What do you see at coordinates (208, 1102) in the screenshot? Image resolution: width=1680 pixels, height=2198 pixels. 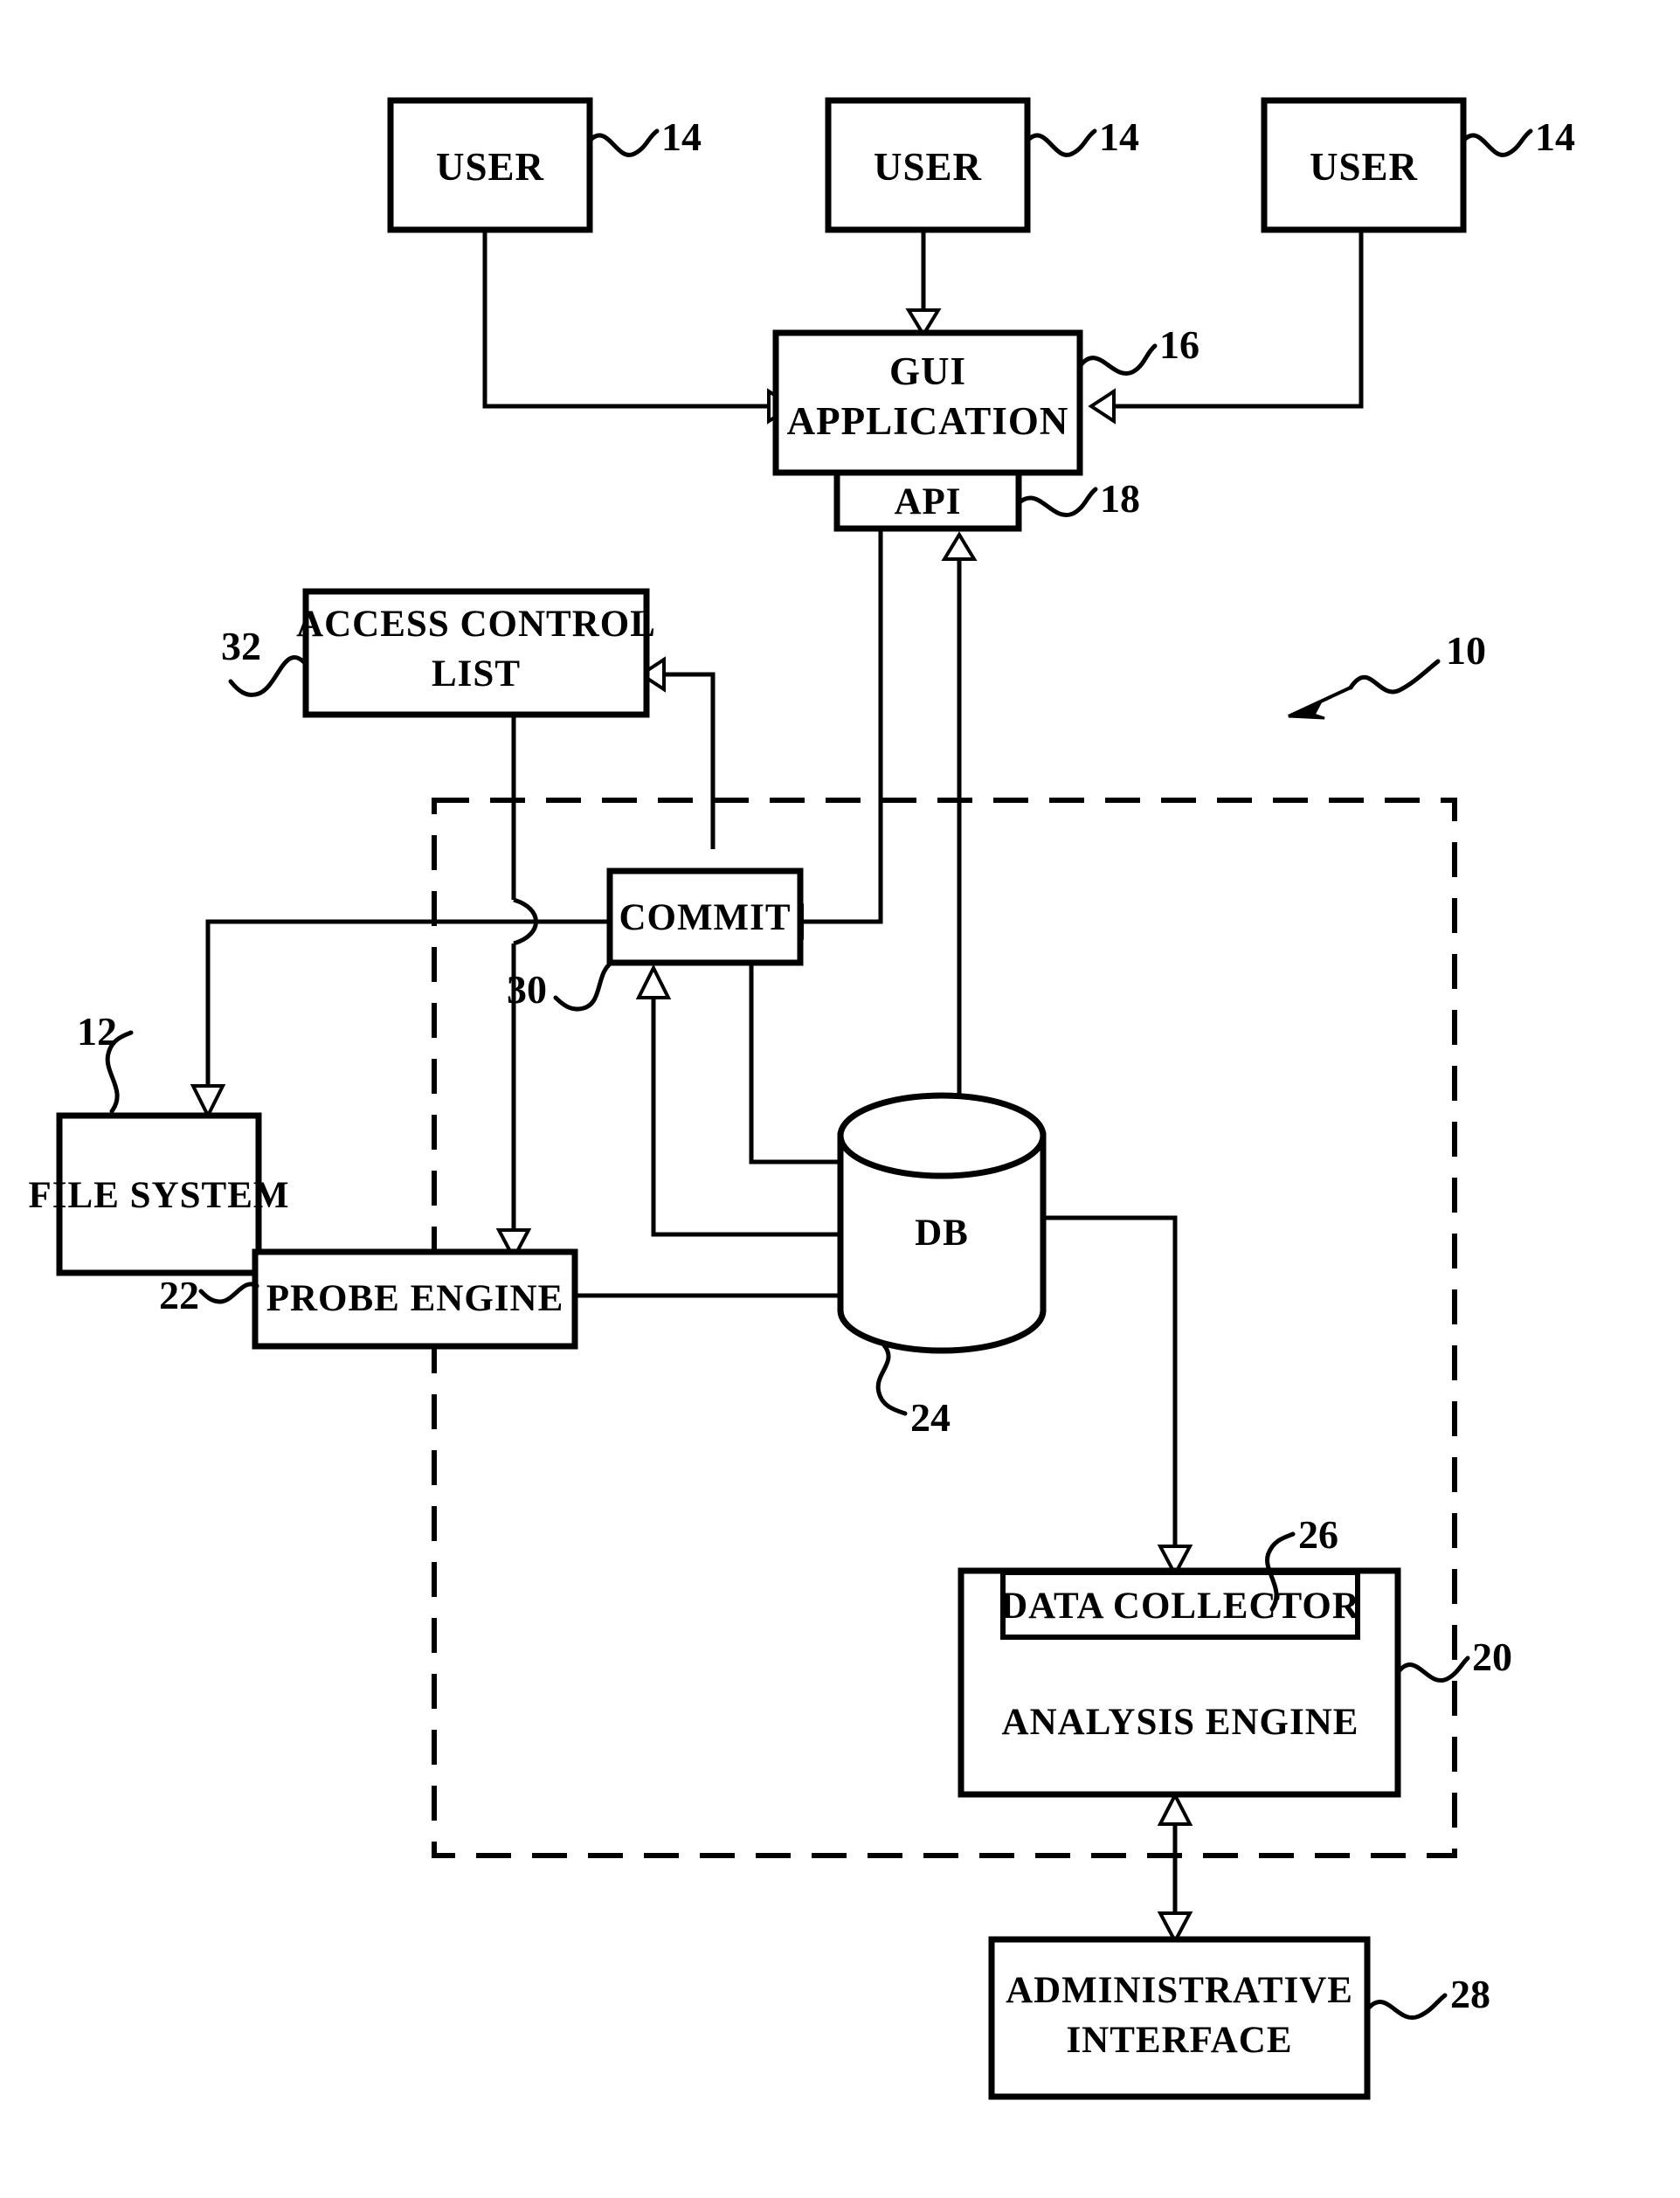 I see `arrow-commit-to-file-system` at bounding box center [208, 1102].